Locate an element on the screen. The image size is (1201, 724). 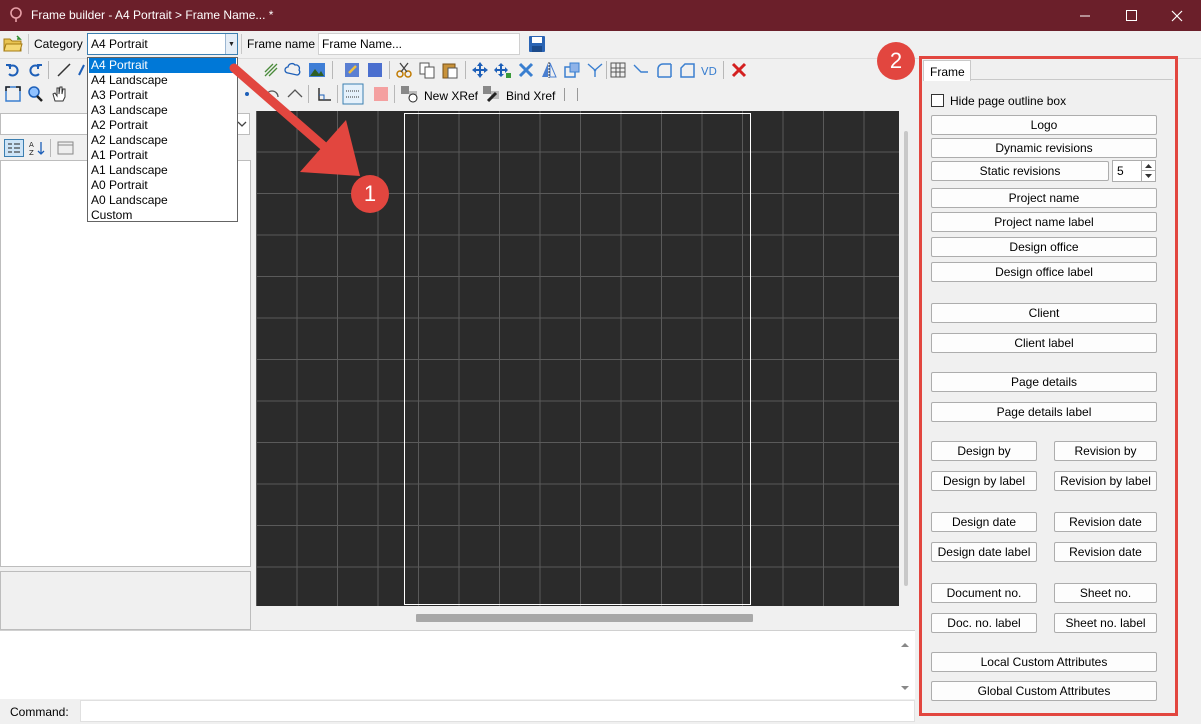
dropdown-option: A3 Portrait is located at coordinates (162, 95).